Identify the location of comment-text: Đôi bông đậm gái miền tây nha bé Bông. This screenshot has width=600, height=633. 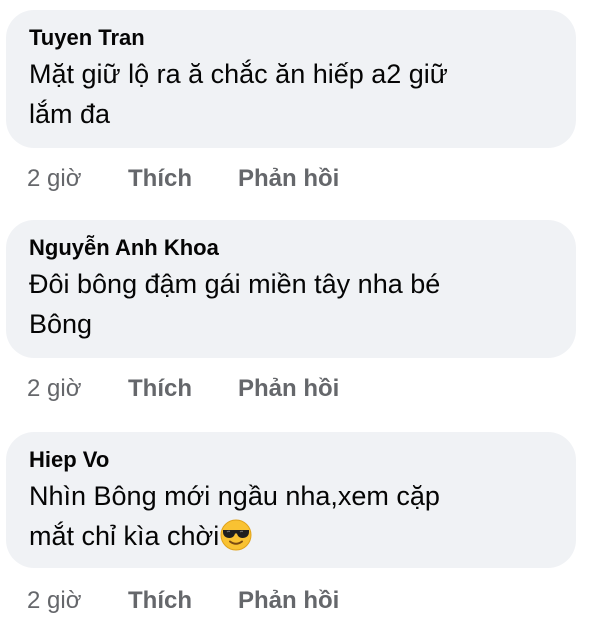
(235, 304).